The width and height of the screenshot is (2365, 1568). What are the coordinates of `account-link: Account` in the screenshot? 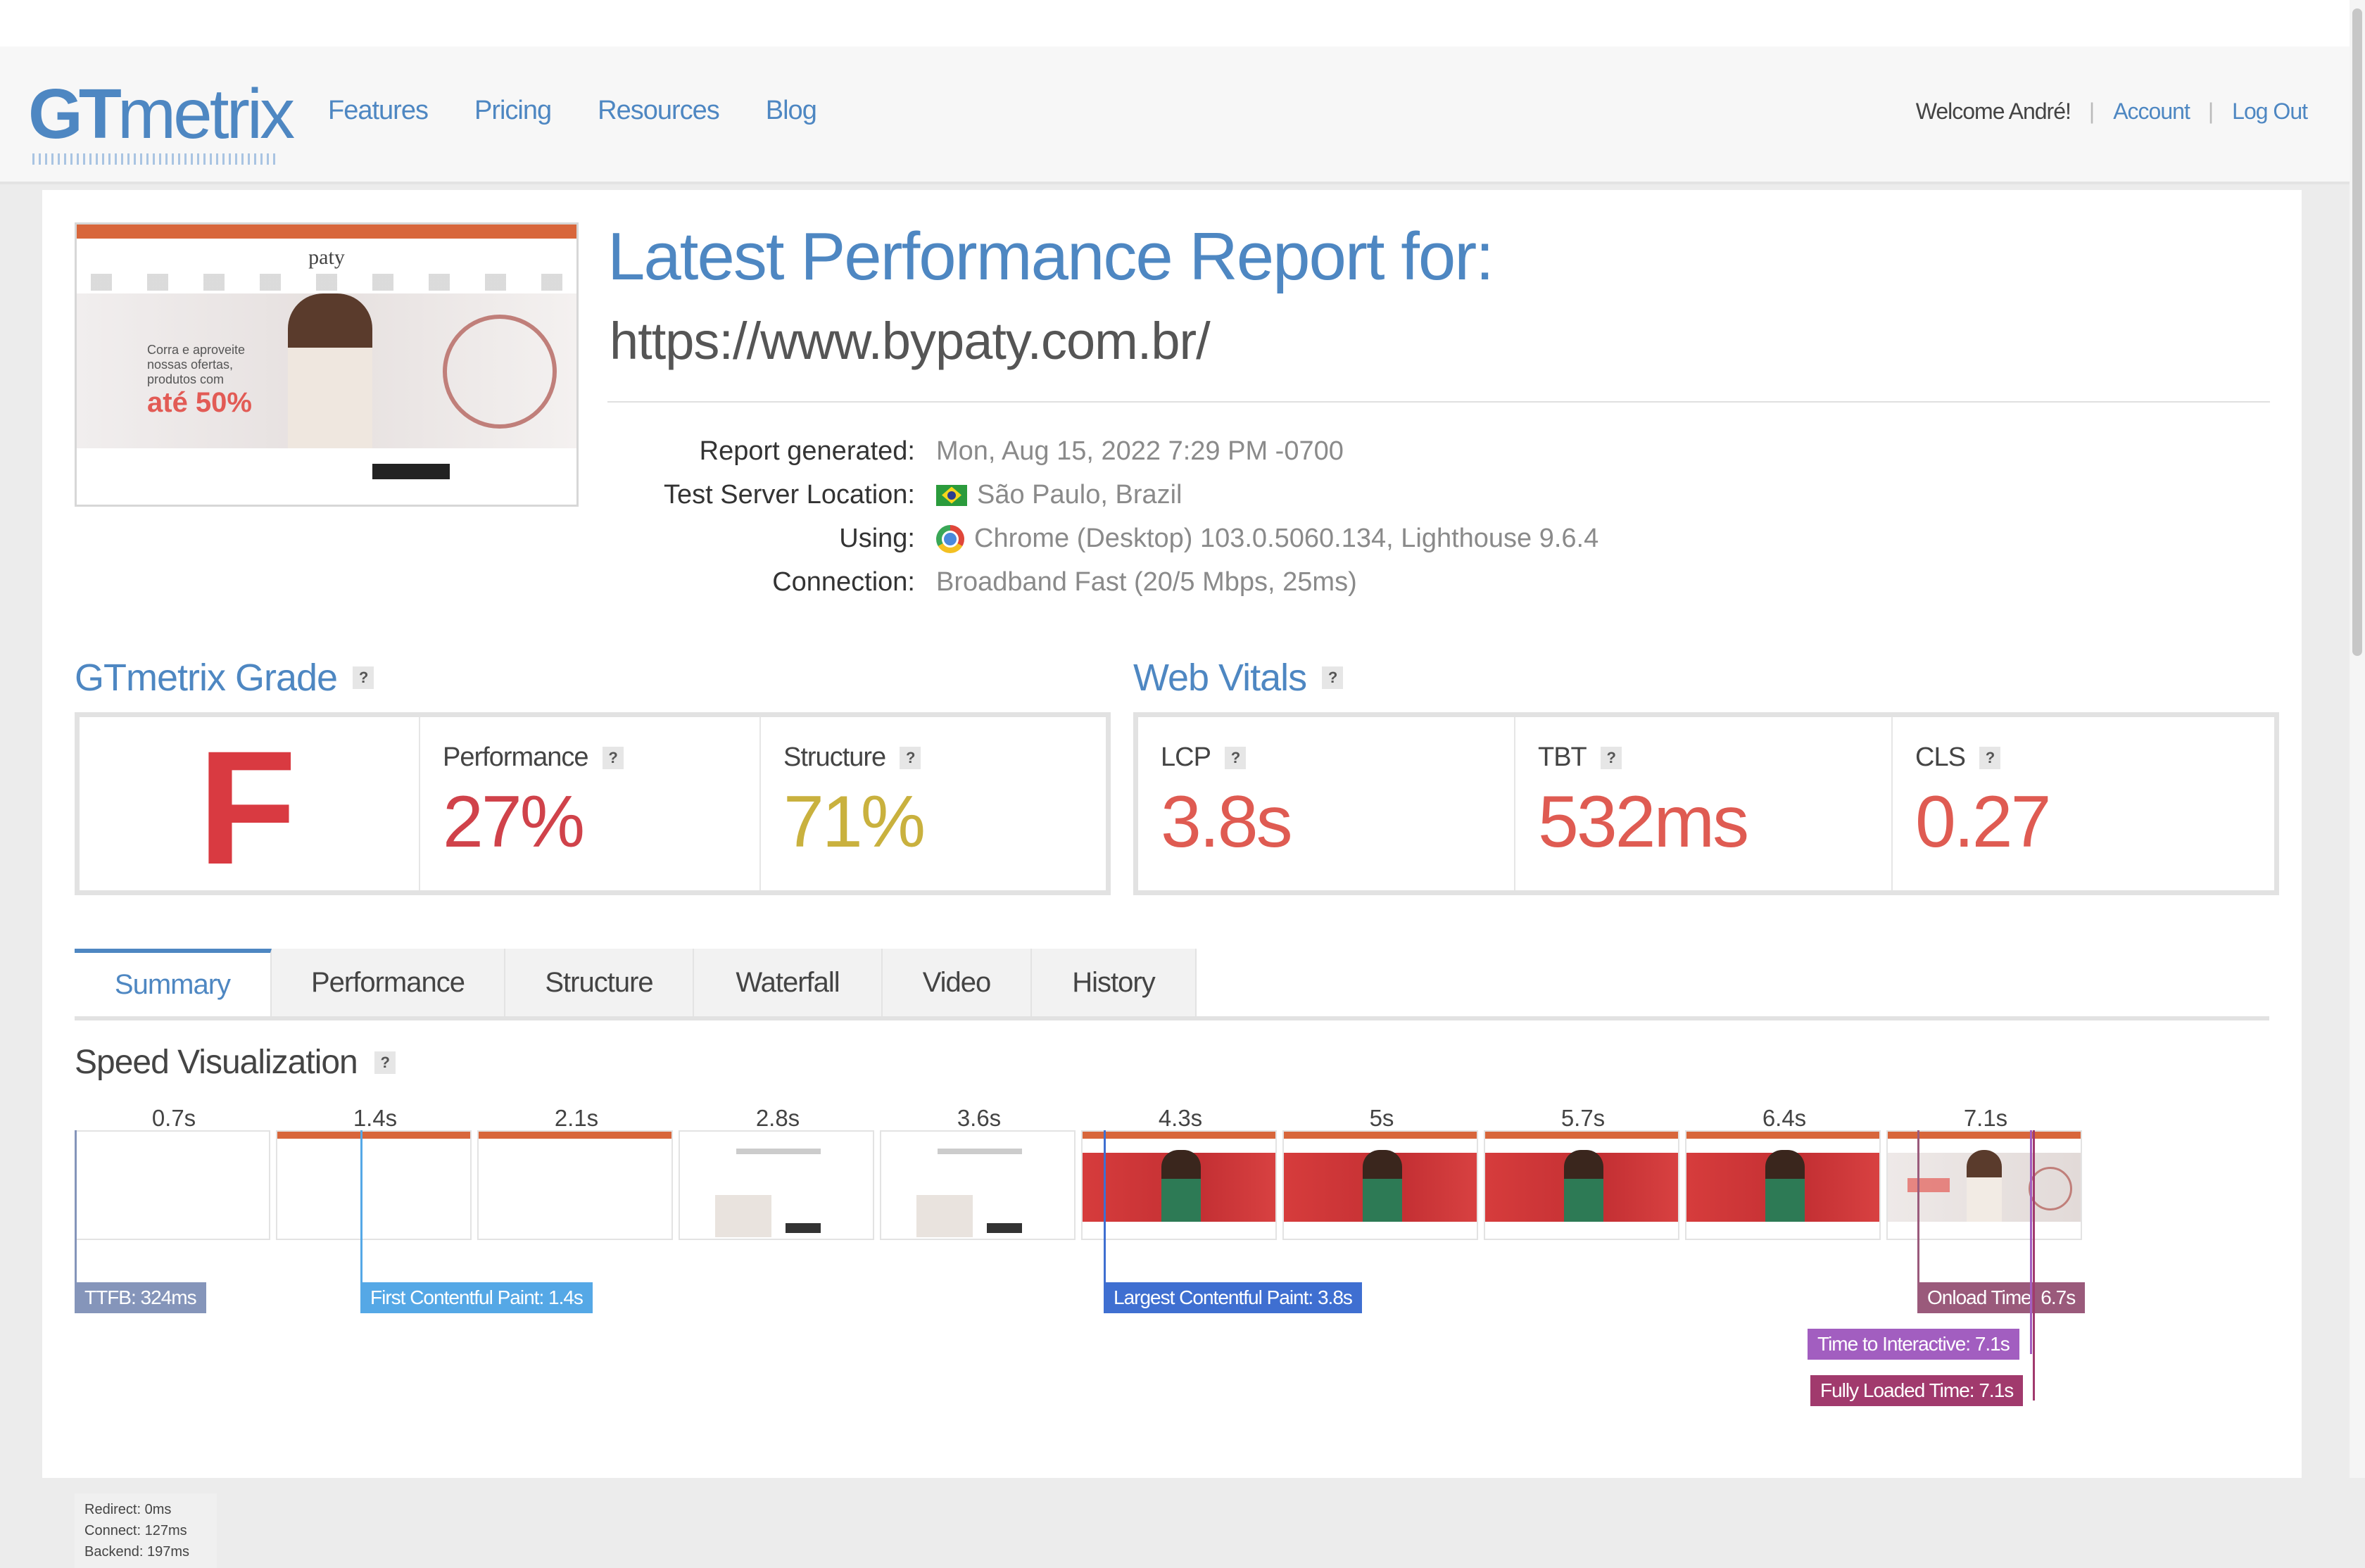 It's located at (2152, 112).